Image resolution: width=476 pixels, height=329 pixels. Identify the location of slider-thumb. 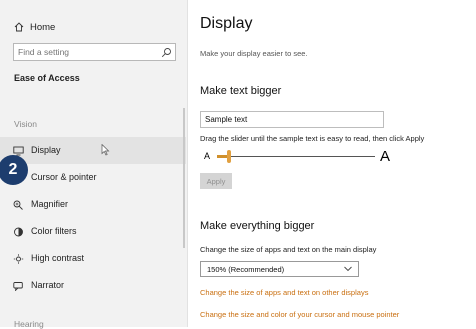
(229, 156).